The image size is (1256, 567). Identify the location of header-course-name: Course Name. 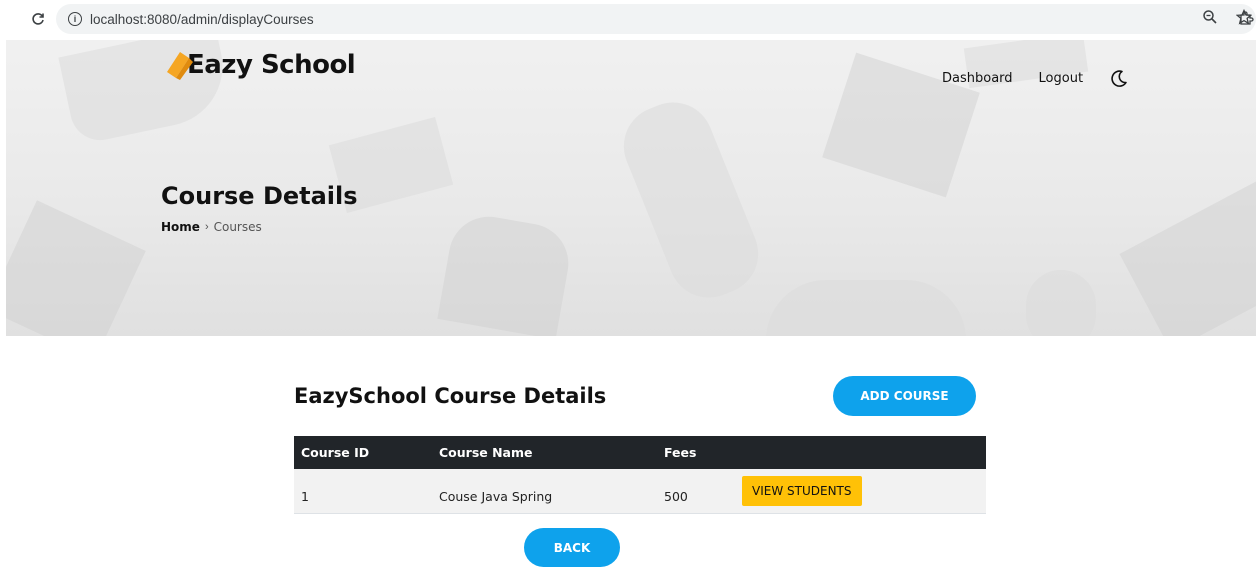
(544, 452).